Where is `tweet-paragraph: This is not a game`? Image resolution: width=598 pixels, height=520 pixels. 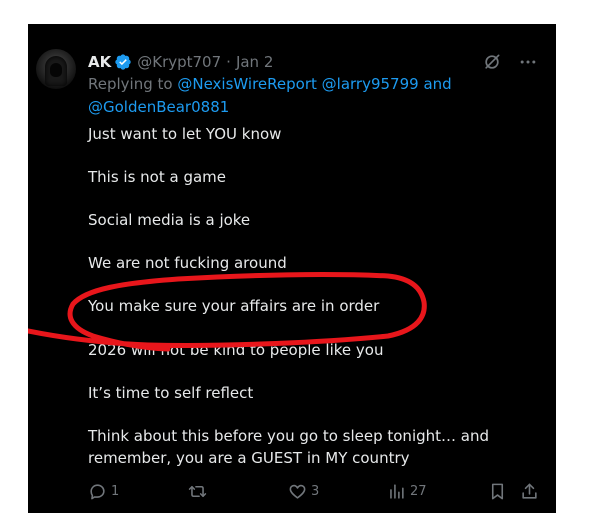 tweet-paragraph: This is not a game is located at coordinates (157, 177).